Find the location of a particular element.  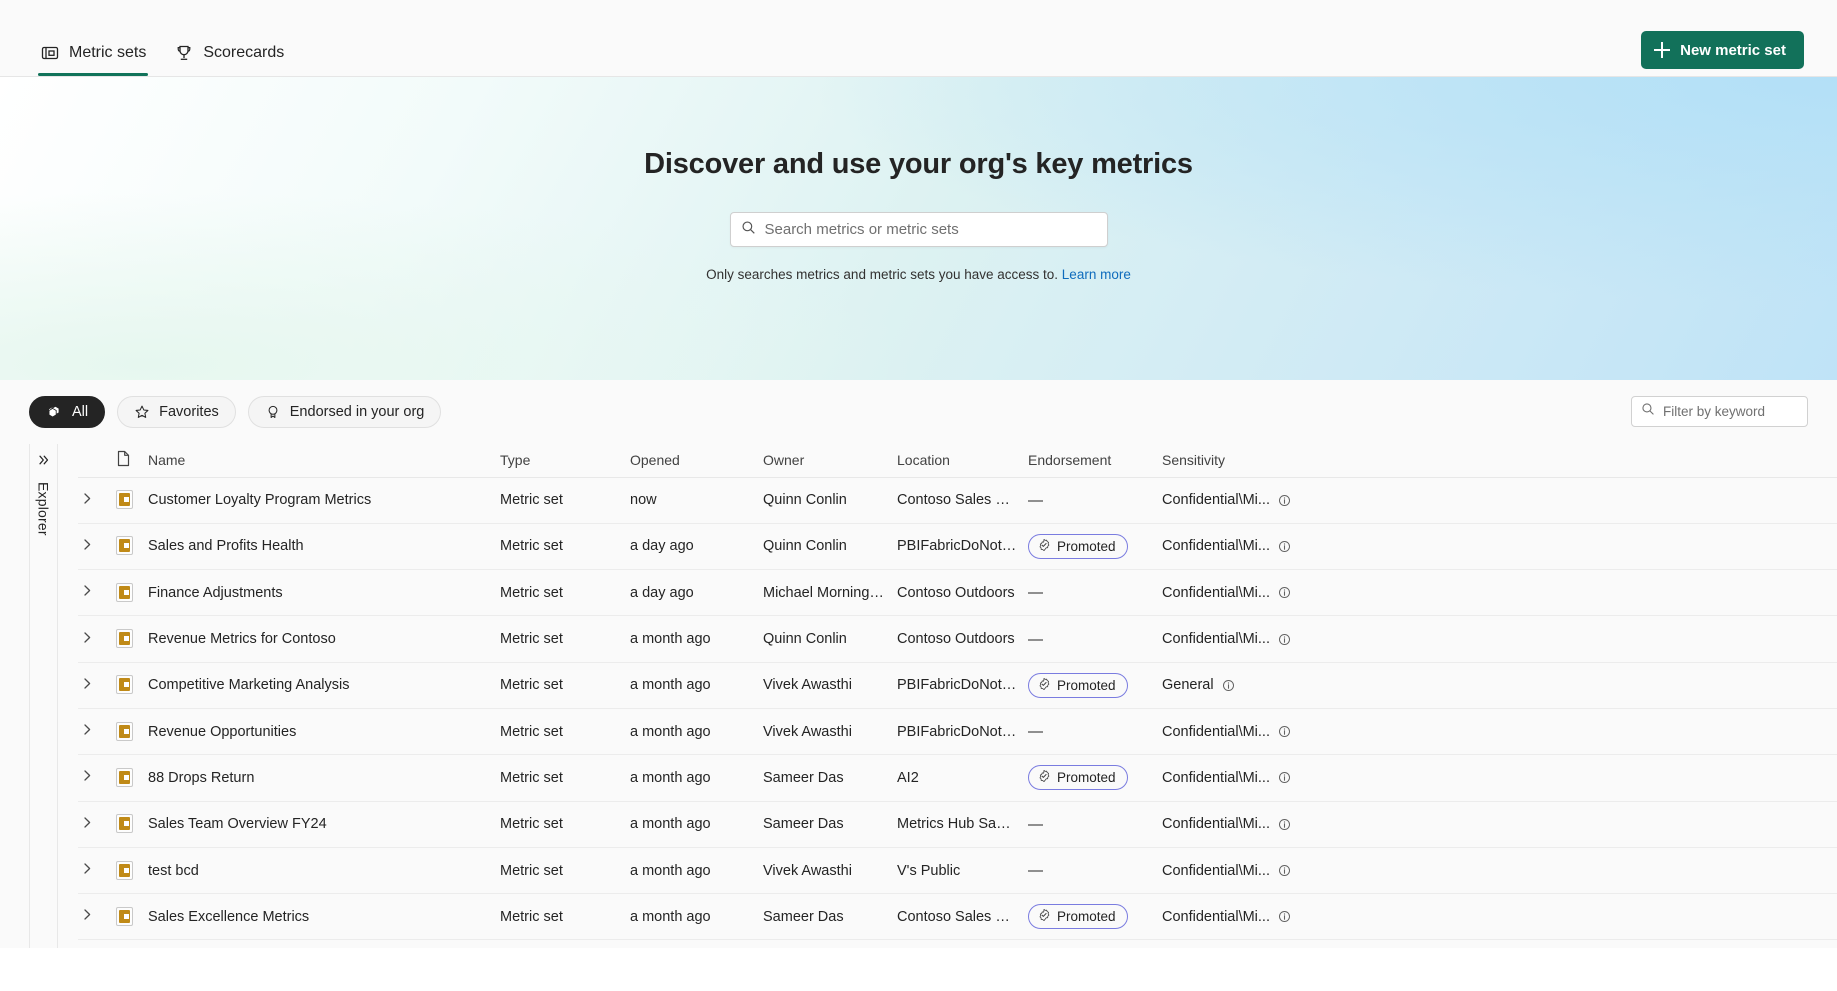

keyword-filter-box is located at coordinates (1734, 411).